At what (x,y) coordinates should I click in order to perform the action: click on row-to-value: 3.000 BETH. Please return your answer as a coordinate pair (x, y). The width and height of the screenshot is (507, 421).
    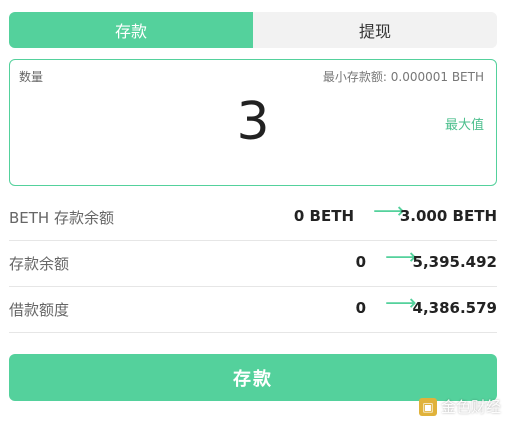
    Looking at the image, I should click on (448, 216).